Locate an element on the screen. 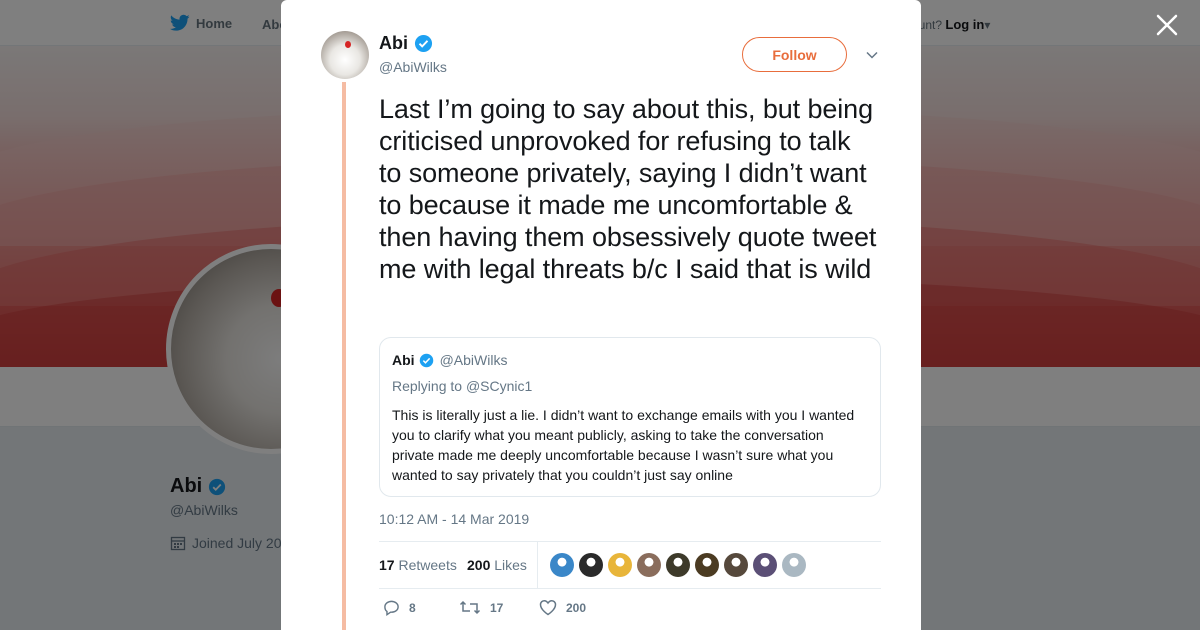 This screenshot has width=1200, height=630. reply-count: 8 is located at coordinates (412, 607).